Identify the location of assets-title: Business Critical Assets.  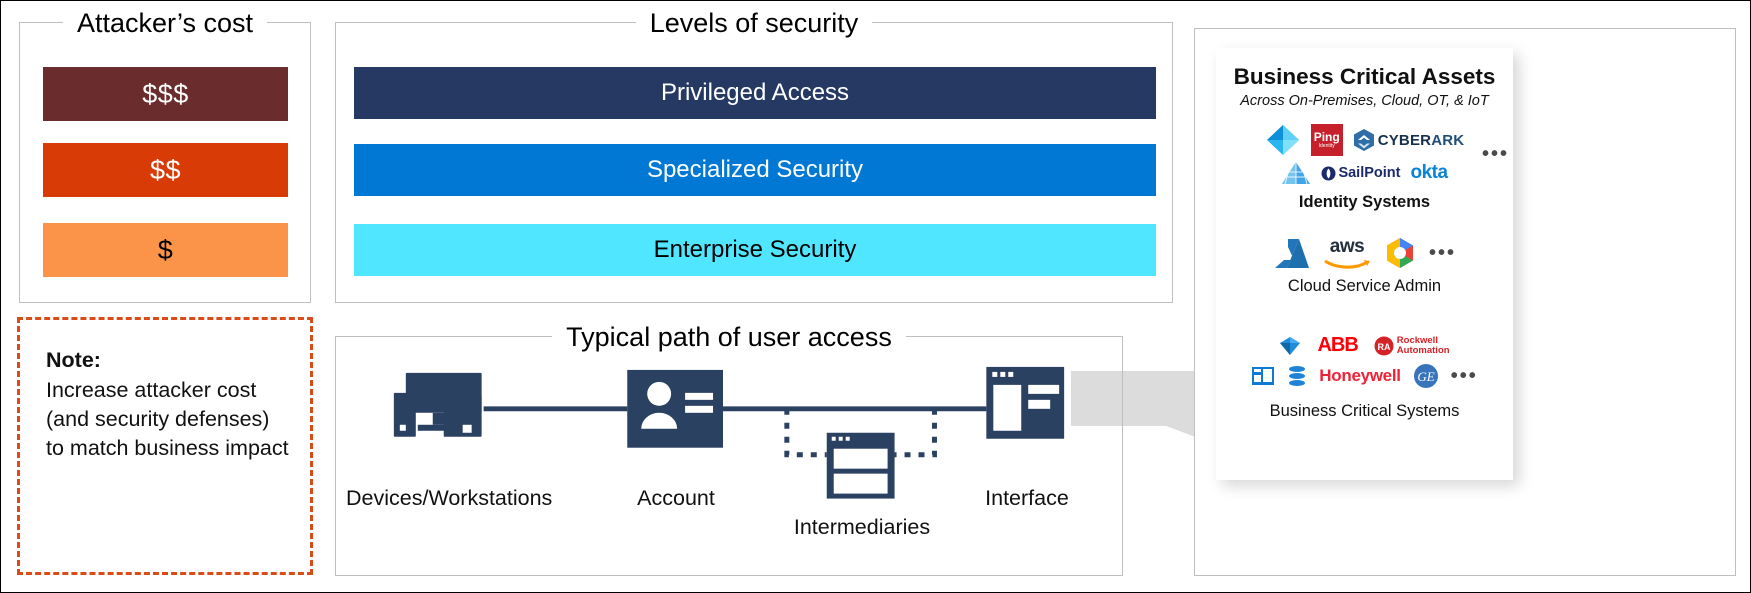
(1364, 76).